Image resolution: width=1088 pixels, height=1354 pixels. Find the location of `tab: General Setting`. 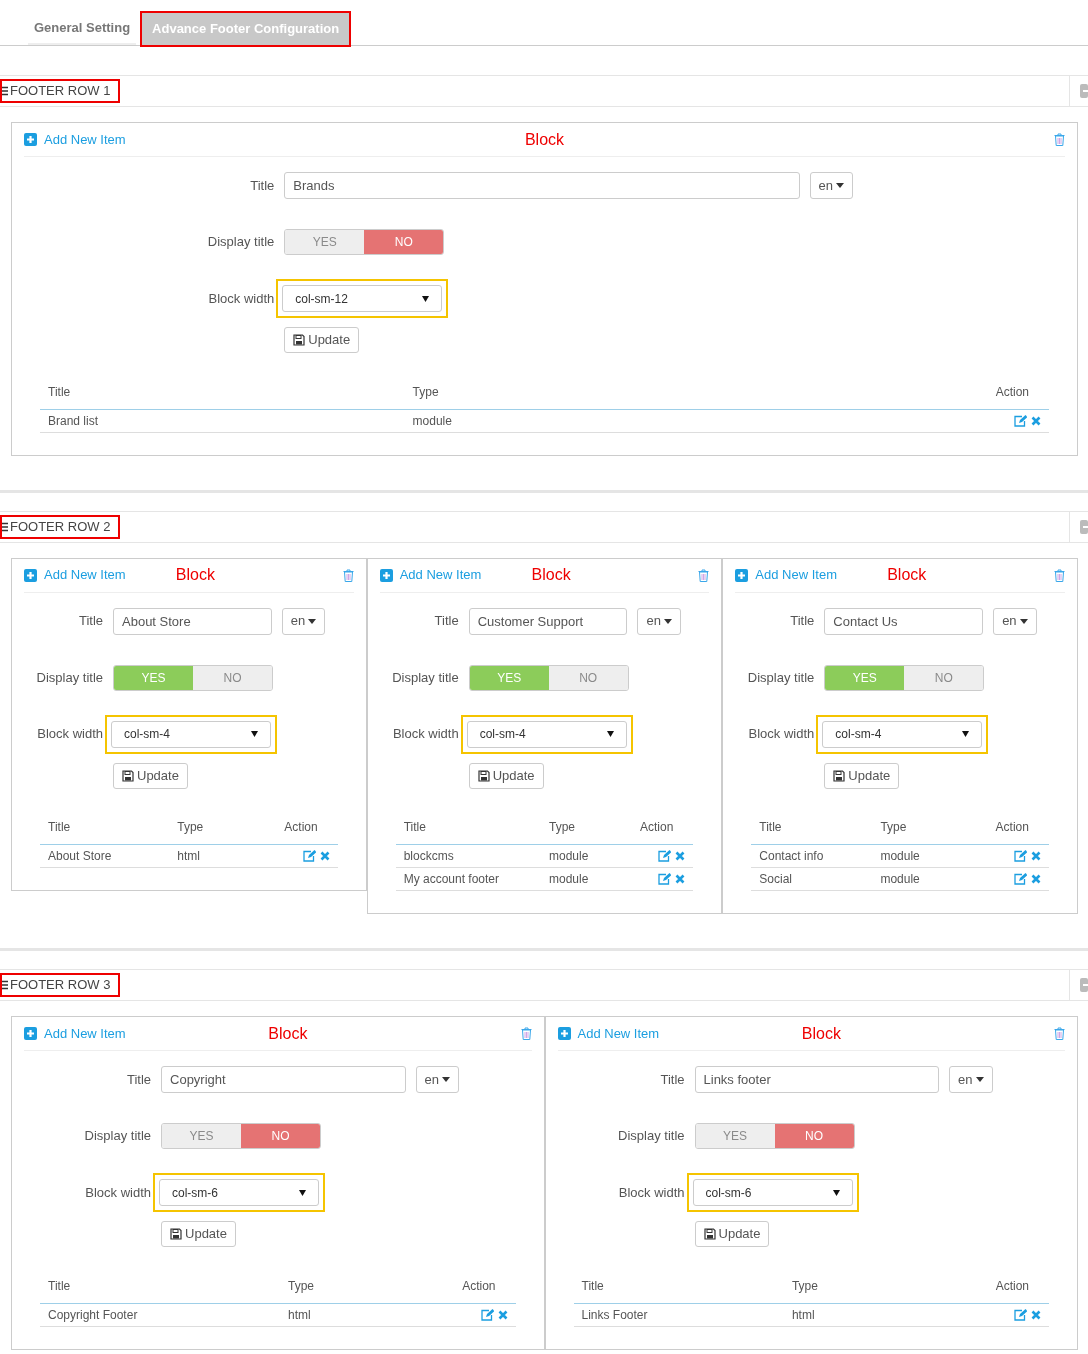

tab: General Setting is located at coordinates (82, 29).